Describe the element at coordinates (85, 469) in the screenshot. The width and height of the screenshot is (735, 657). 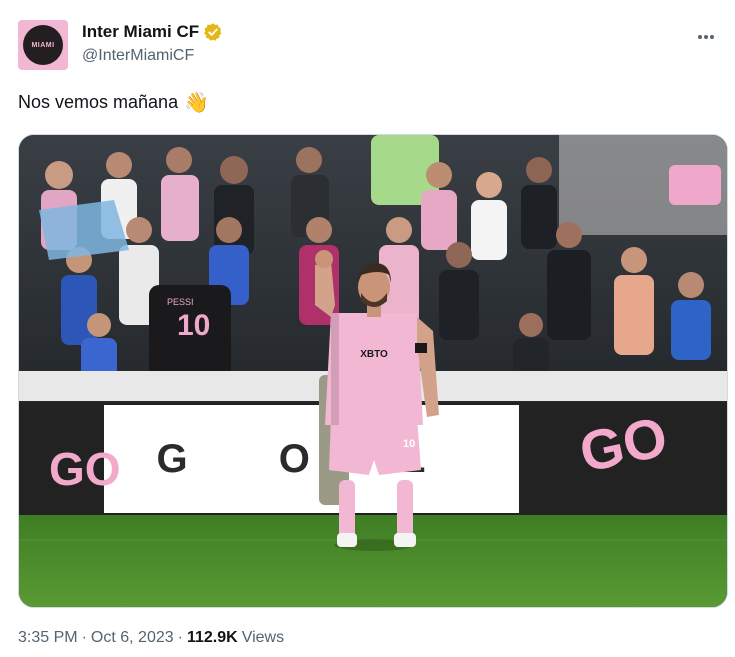
I see `board-text-left: GO` at that location.